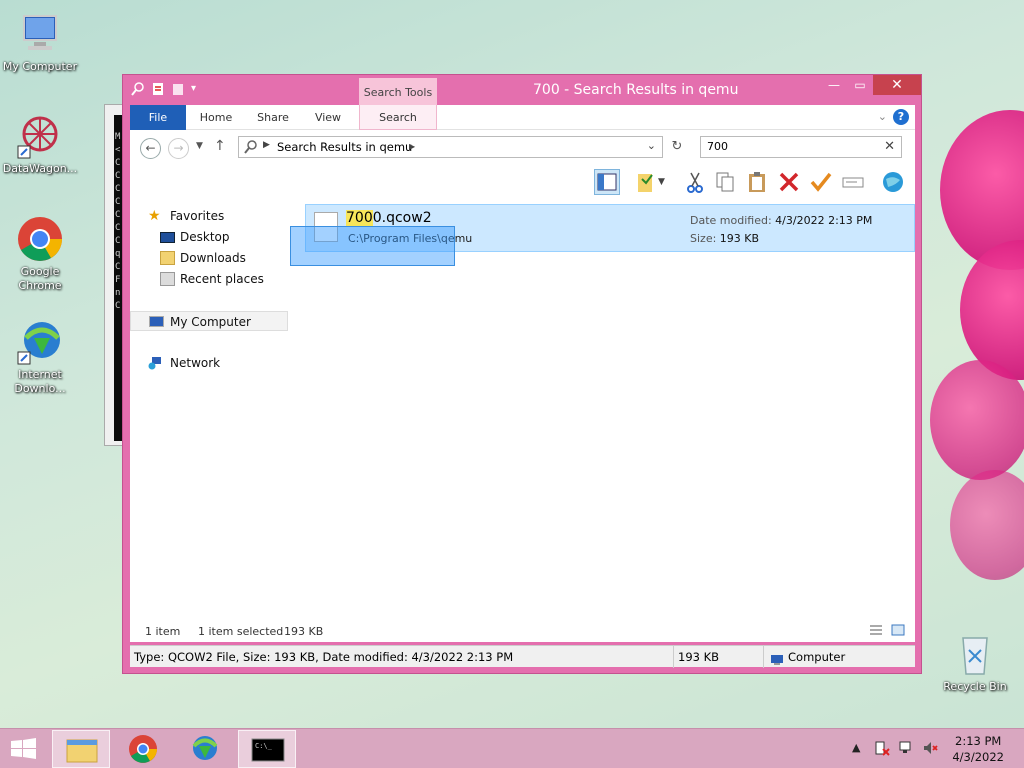 This screenshot has width=1024, height=768. I want to click on status-size: 193 KB, so click(719, 657).